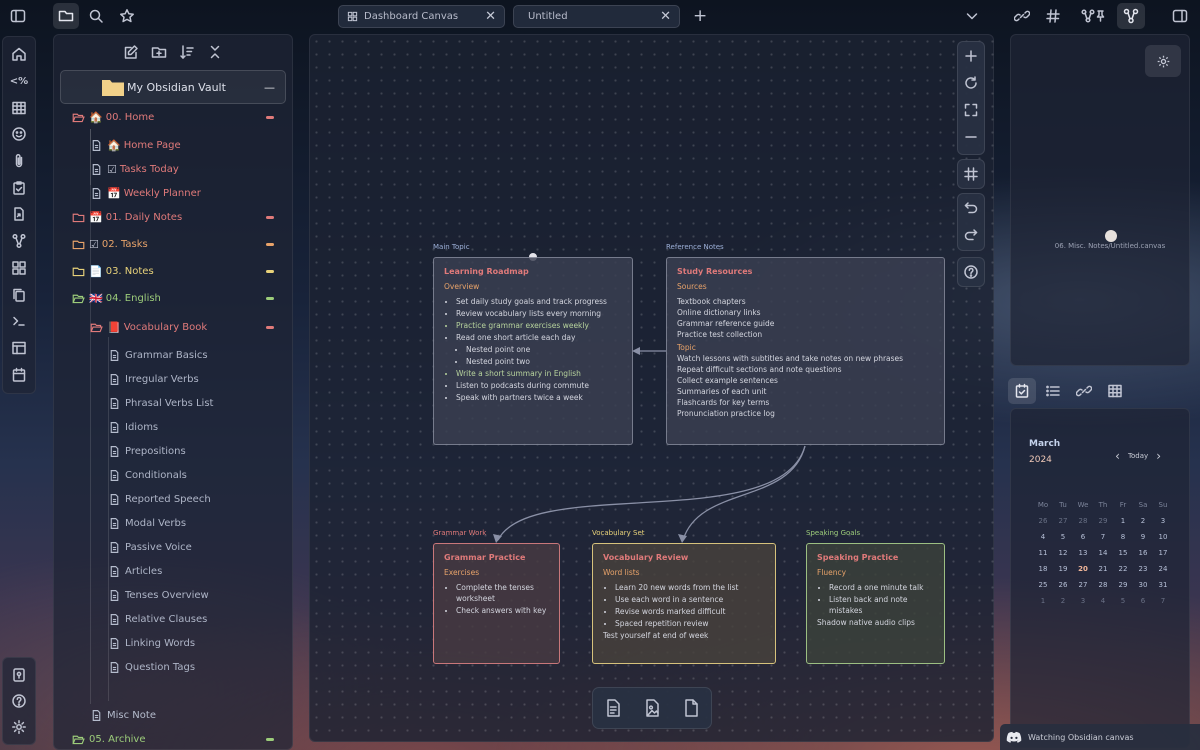 Image resolution: width=1200 pixels, height=750 pixels. I want to click on file-item: Irregular Verbs, so click(190, 379).